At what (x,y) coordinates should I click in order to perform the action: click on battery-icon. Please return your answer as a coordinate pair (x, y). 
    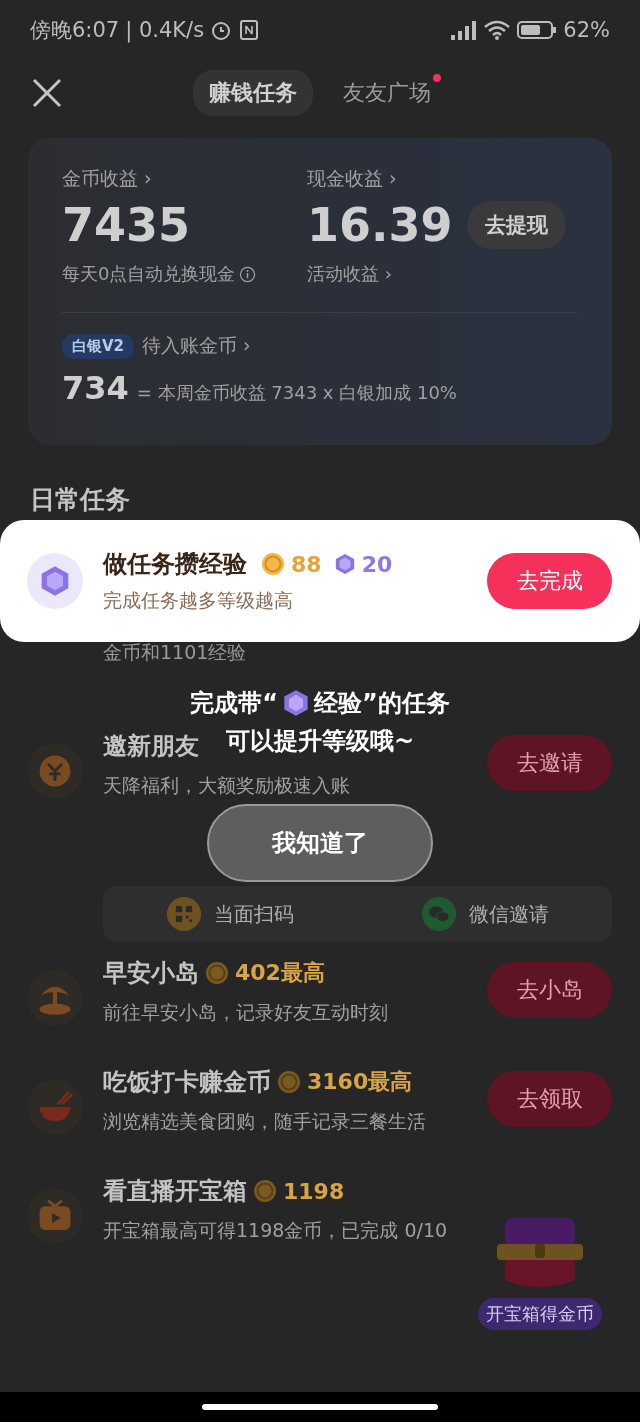
    Looking at the image, I should click on (537, 30).